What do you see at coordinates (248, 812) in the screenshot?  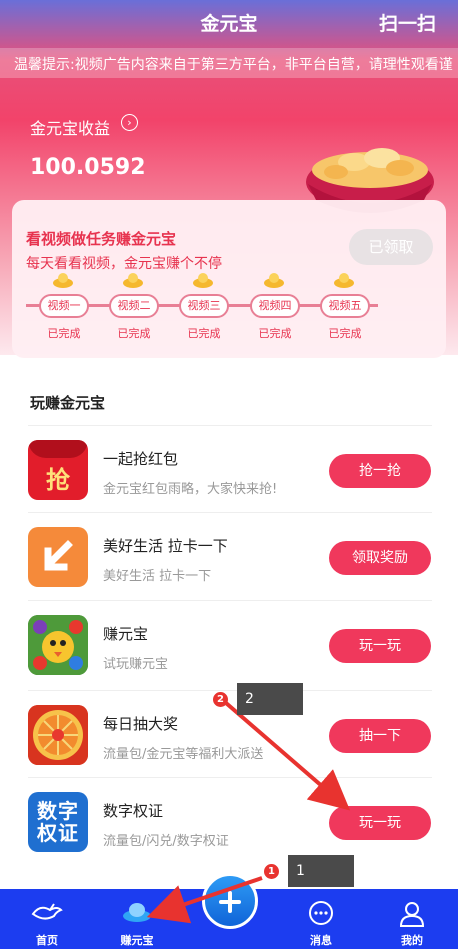 I see `annotation-arrows` at bounding box center [248, 812].